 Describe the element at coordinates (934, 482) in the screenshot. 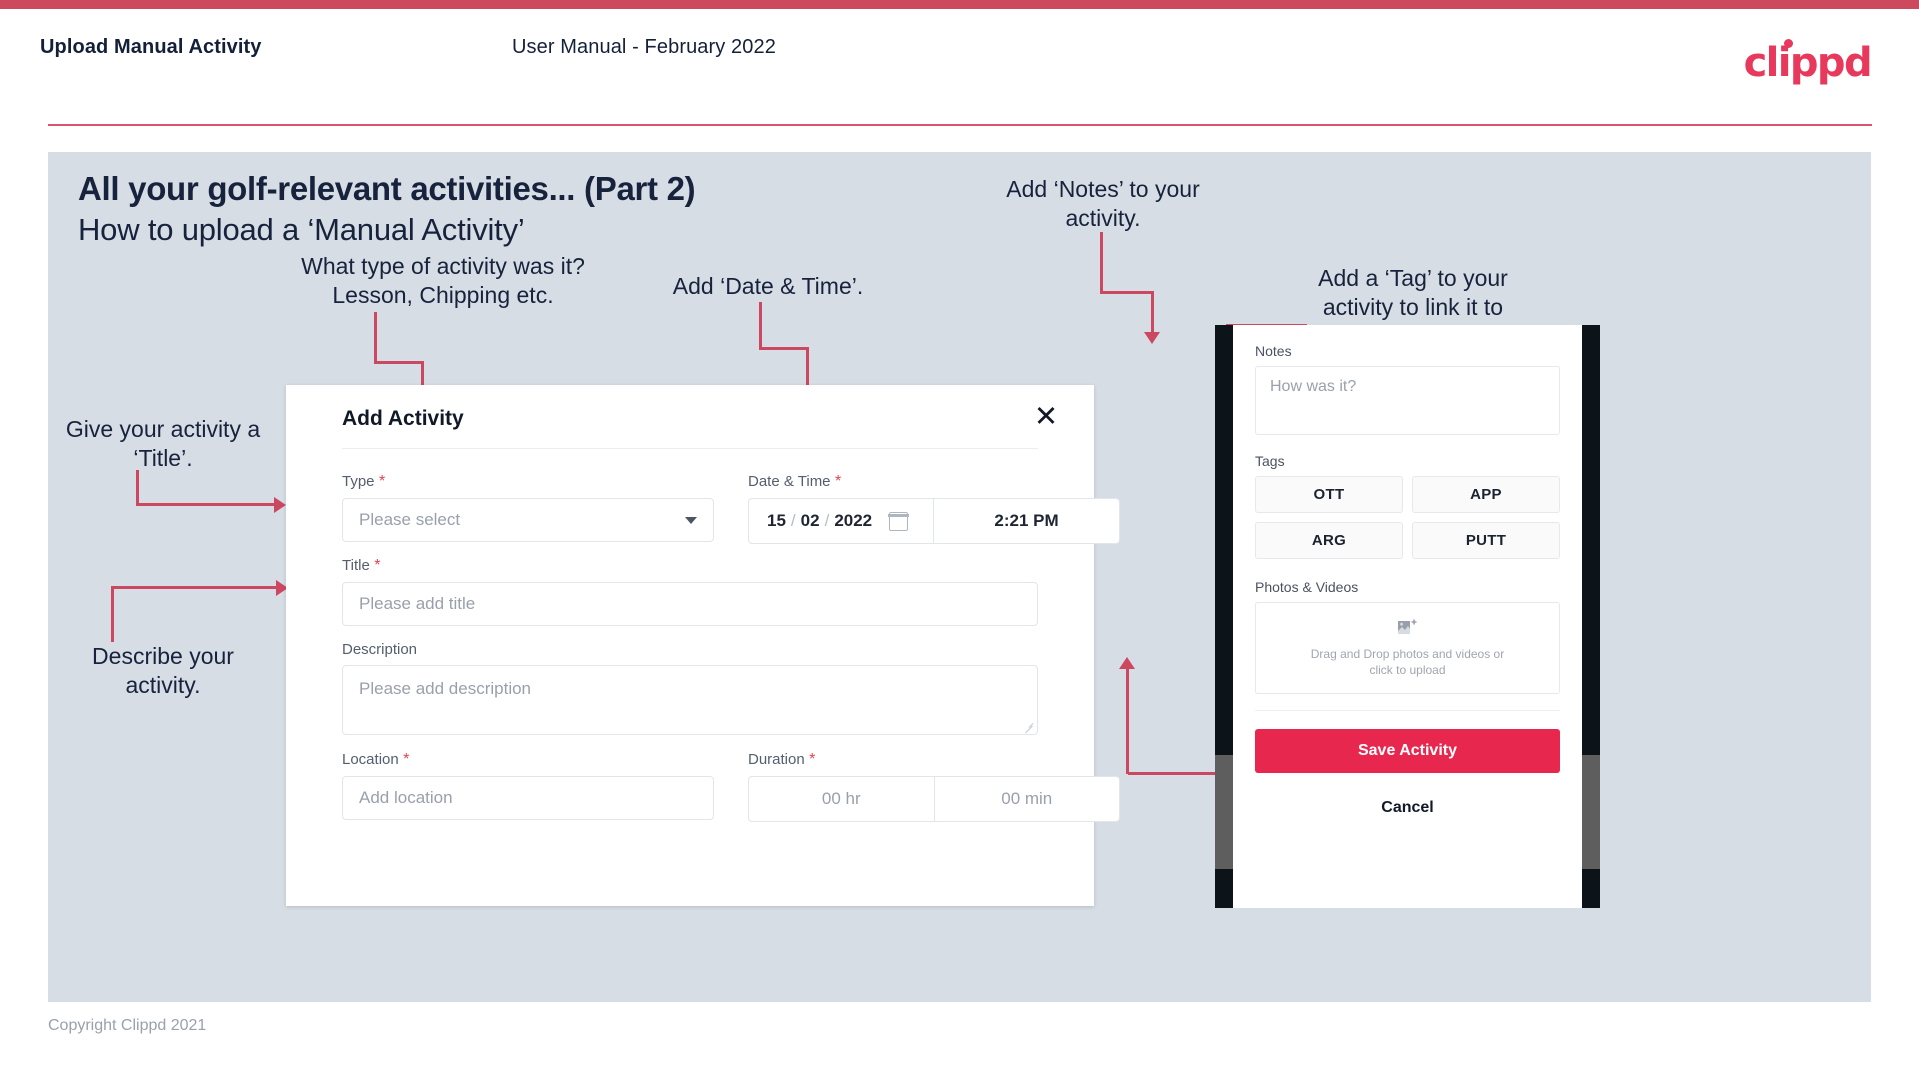

I see `label-datetime: Date & Time *` at that location.